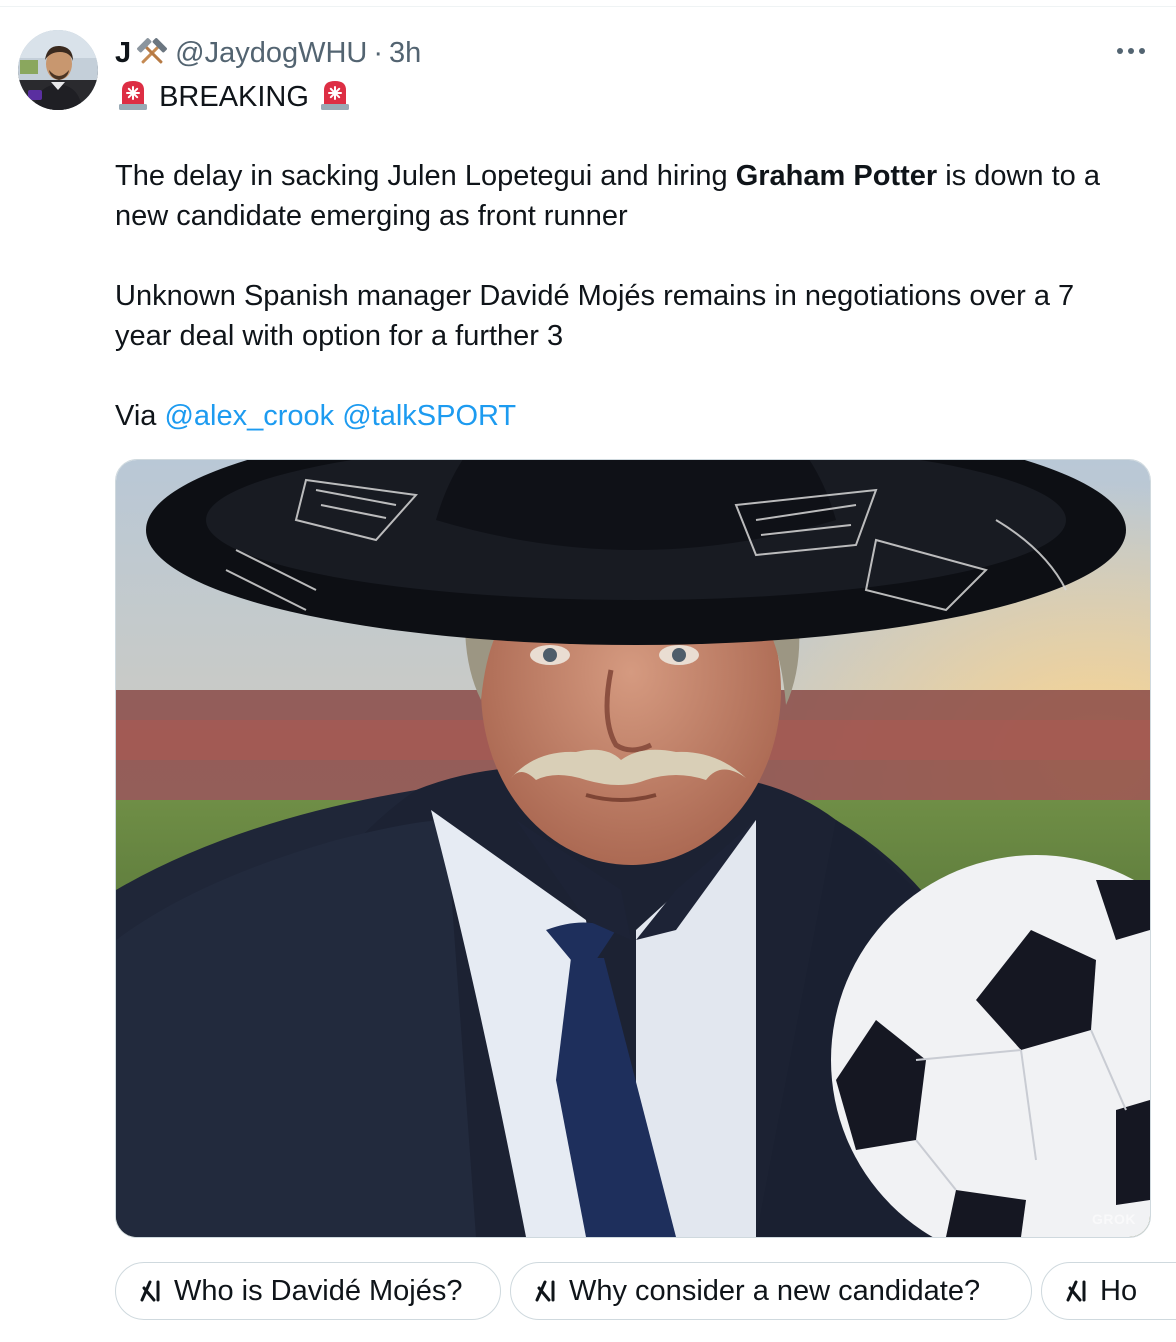 The image size is (1176, 1342). Describe the element at coordinates (58, 70) in the screenshot. I see `avatar` at that location.